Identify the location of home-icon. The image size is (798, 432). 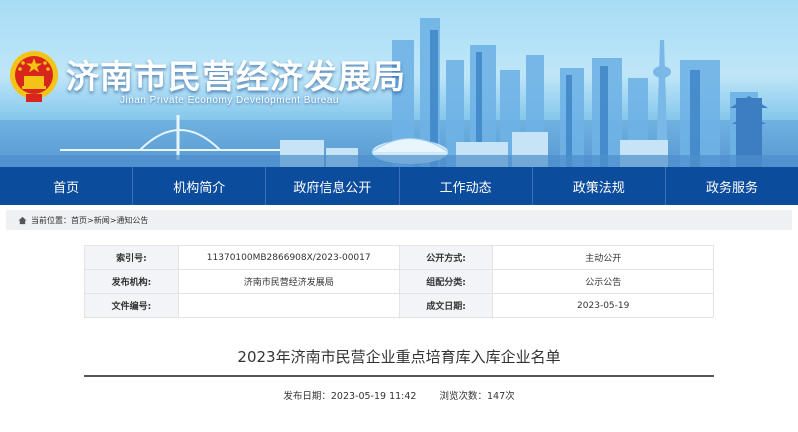
(22, 220).